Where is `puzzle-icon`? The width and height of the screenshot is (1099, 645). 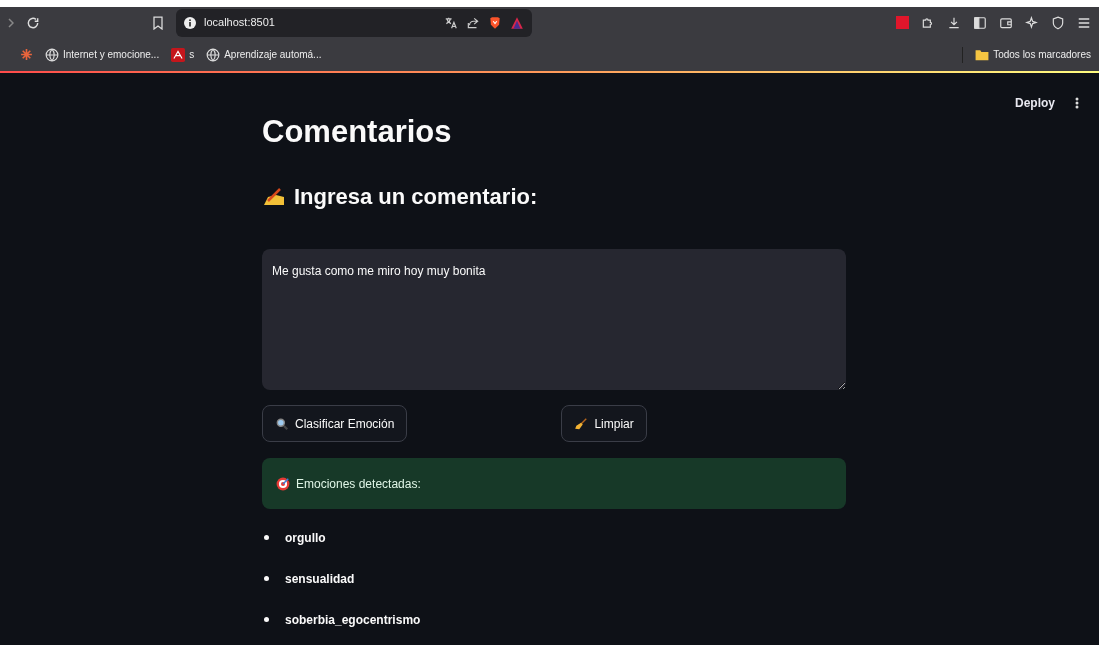
puzzle-icon is located at coordinates (928, 22).